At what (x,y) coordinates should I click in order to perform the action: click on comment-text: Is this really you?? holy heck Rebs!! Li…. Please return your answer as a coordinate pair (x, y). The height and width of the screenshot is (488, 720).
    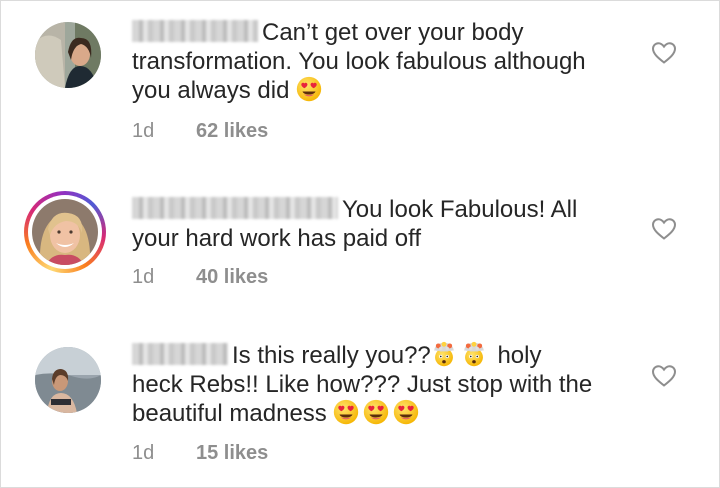
    Looking at the image, I should click on (382, 384).